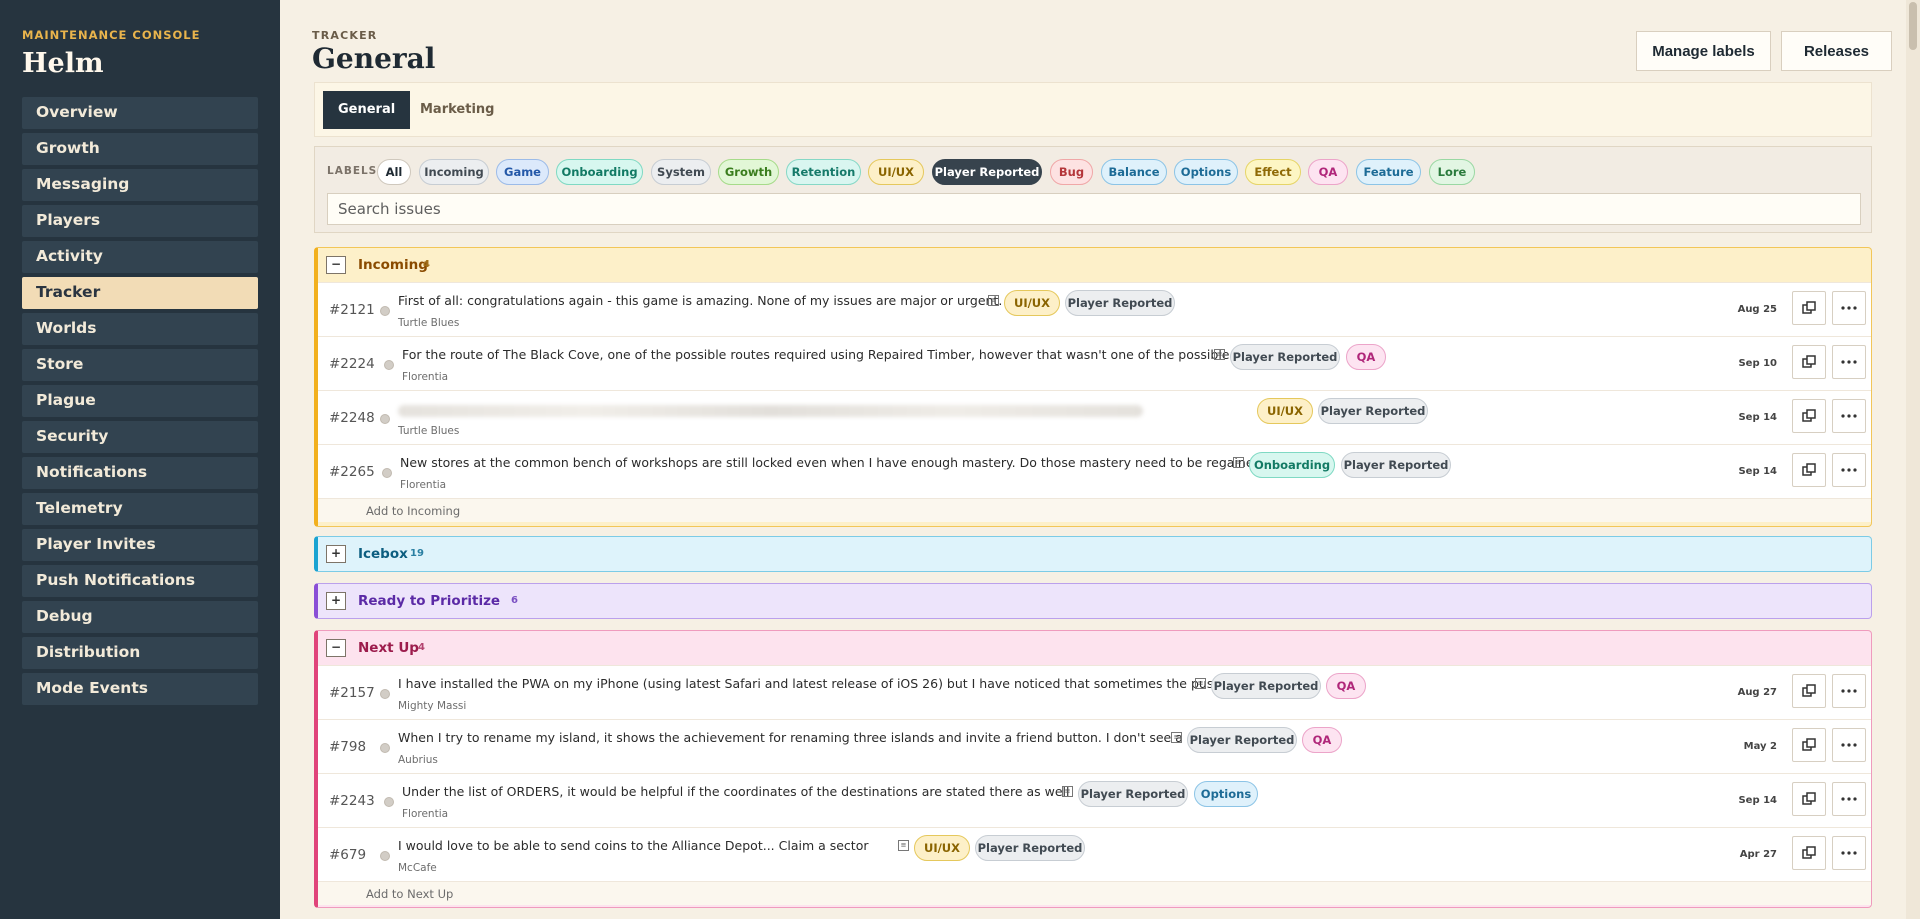  What do you see at coordinates (140, 329) in the screenshot?
I see `sidebar-item-worlds: Worlds` at bounding box center [140, 329].